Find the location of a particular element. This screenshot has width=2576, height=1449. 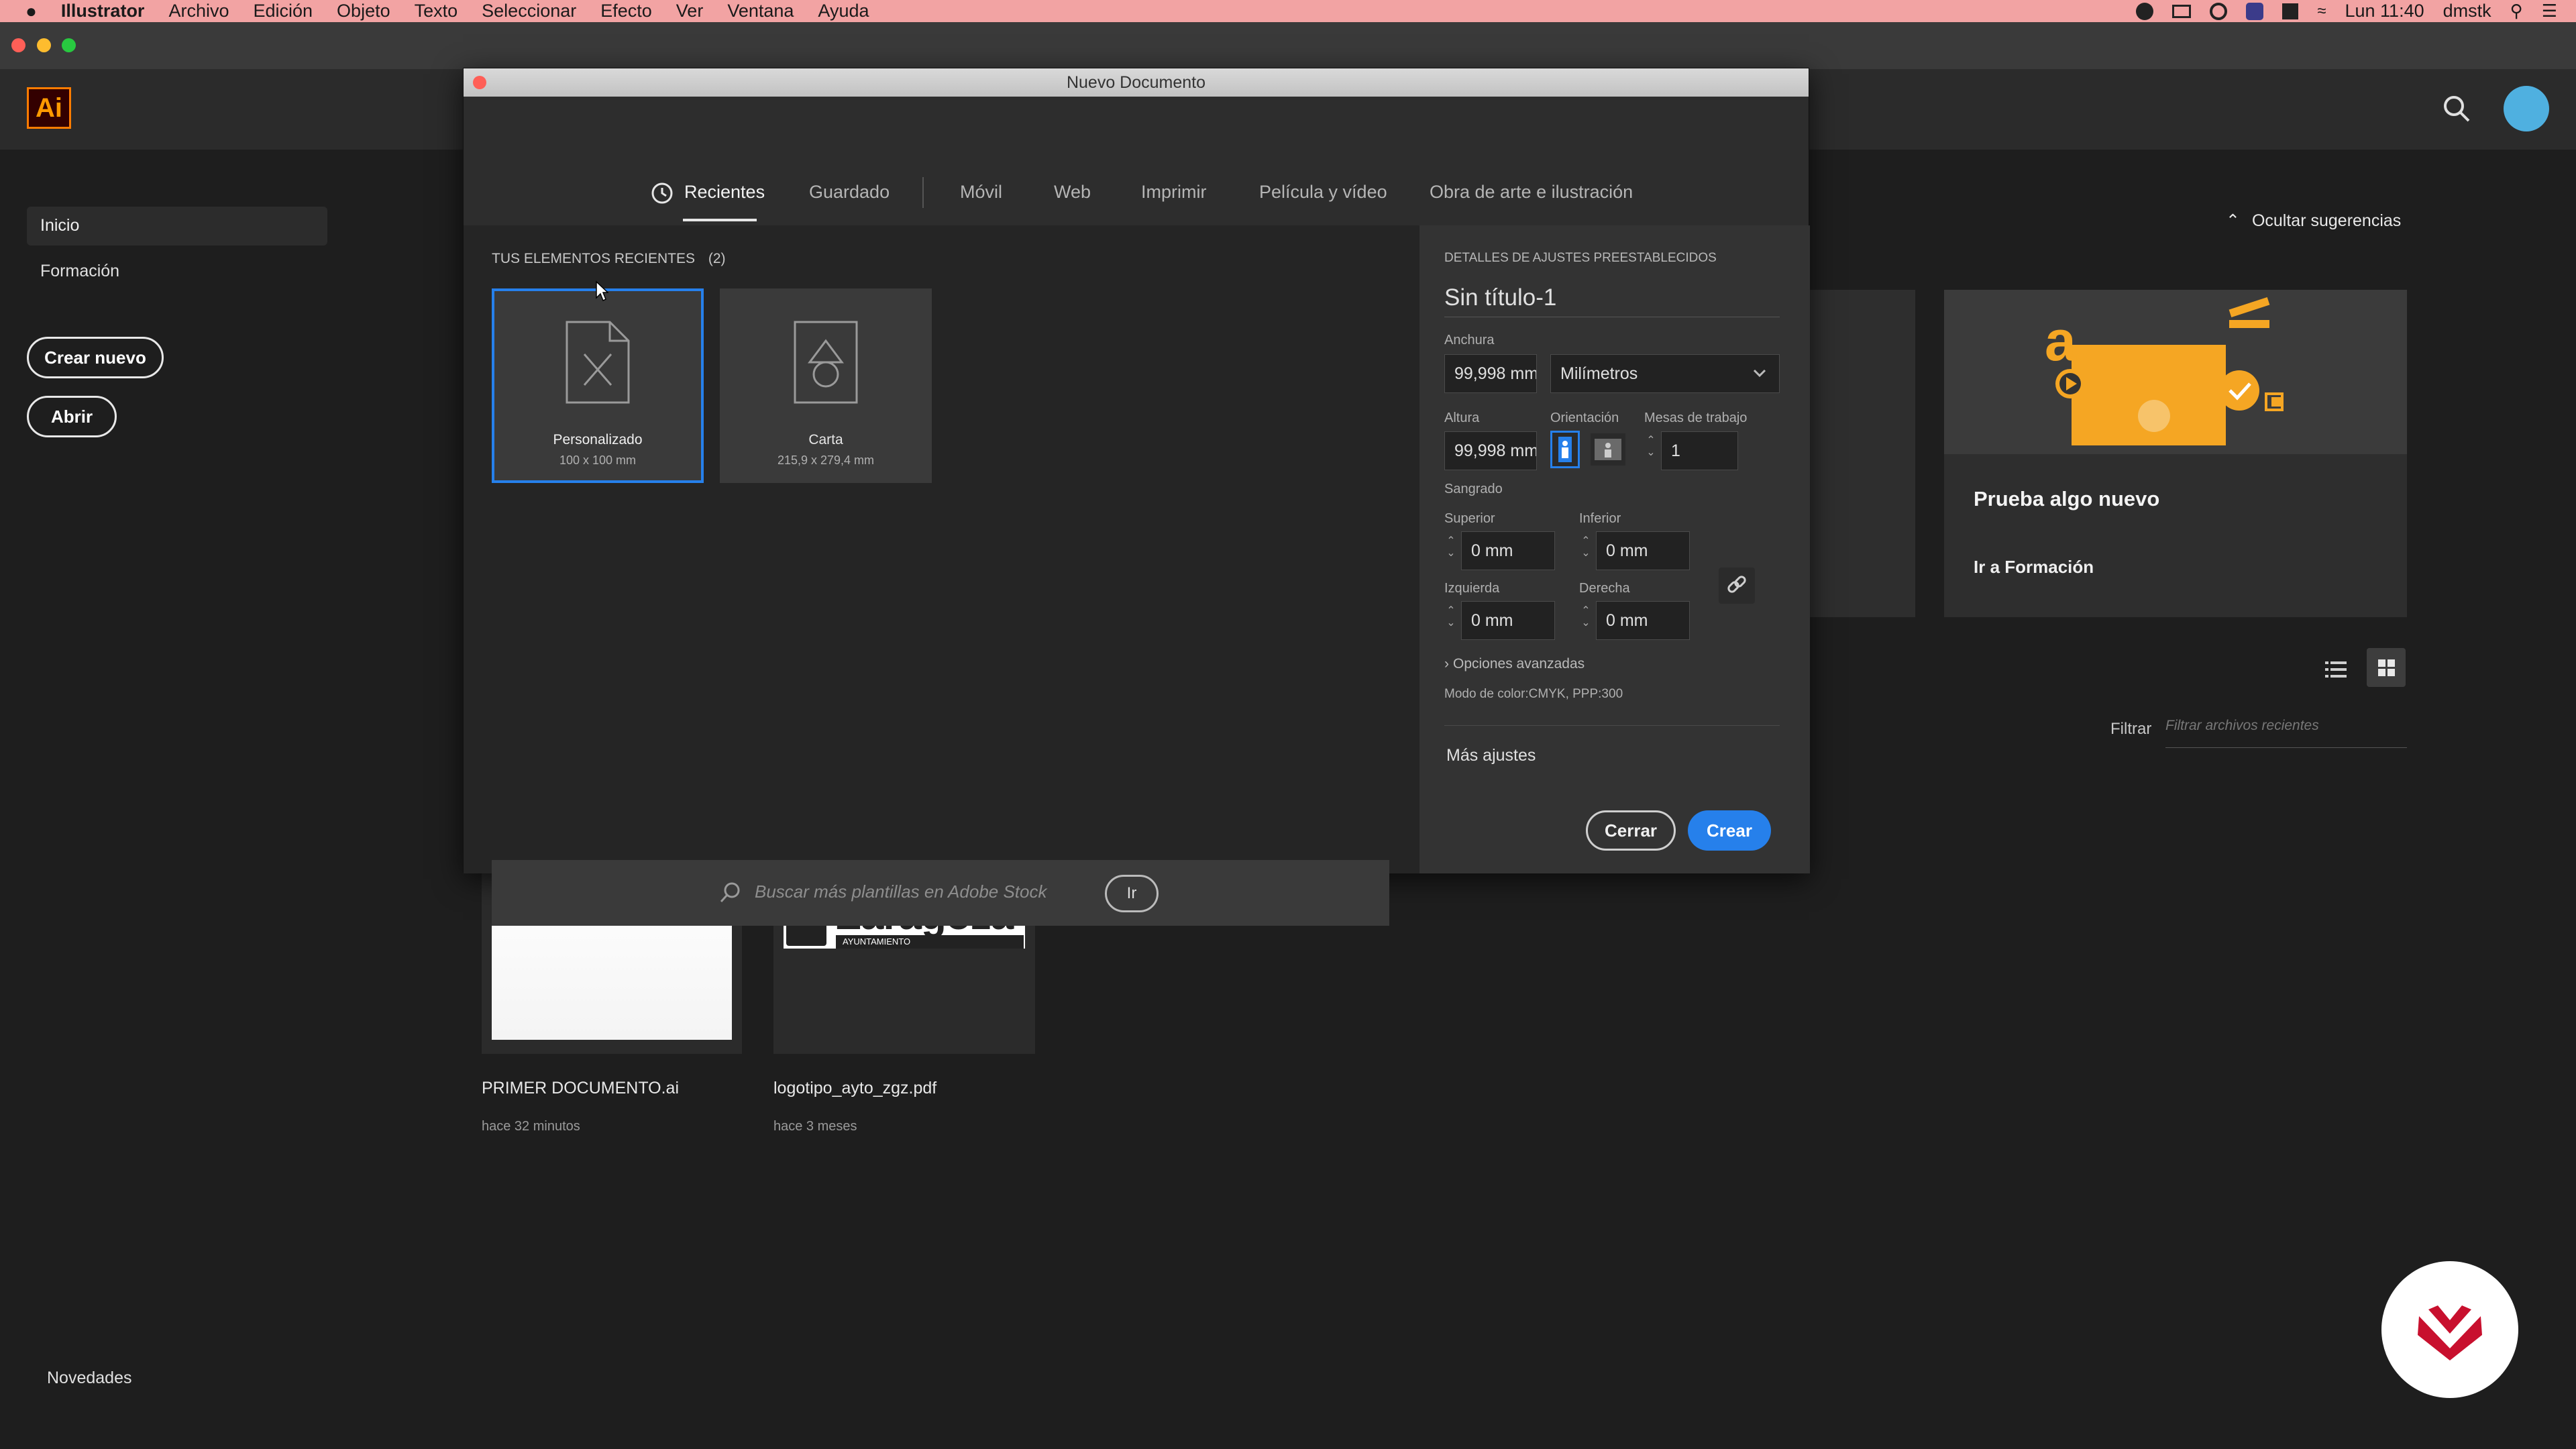

tab-movil: Móvil is located at coordinates (981, 192).